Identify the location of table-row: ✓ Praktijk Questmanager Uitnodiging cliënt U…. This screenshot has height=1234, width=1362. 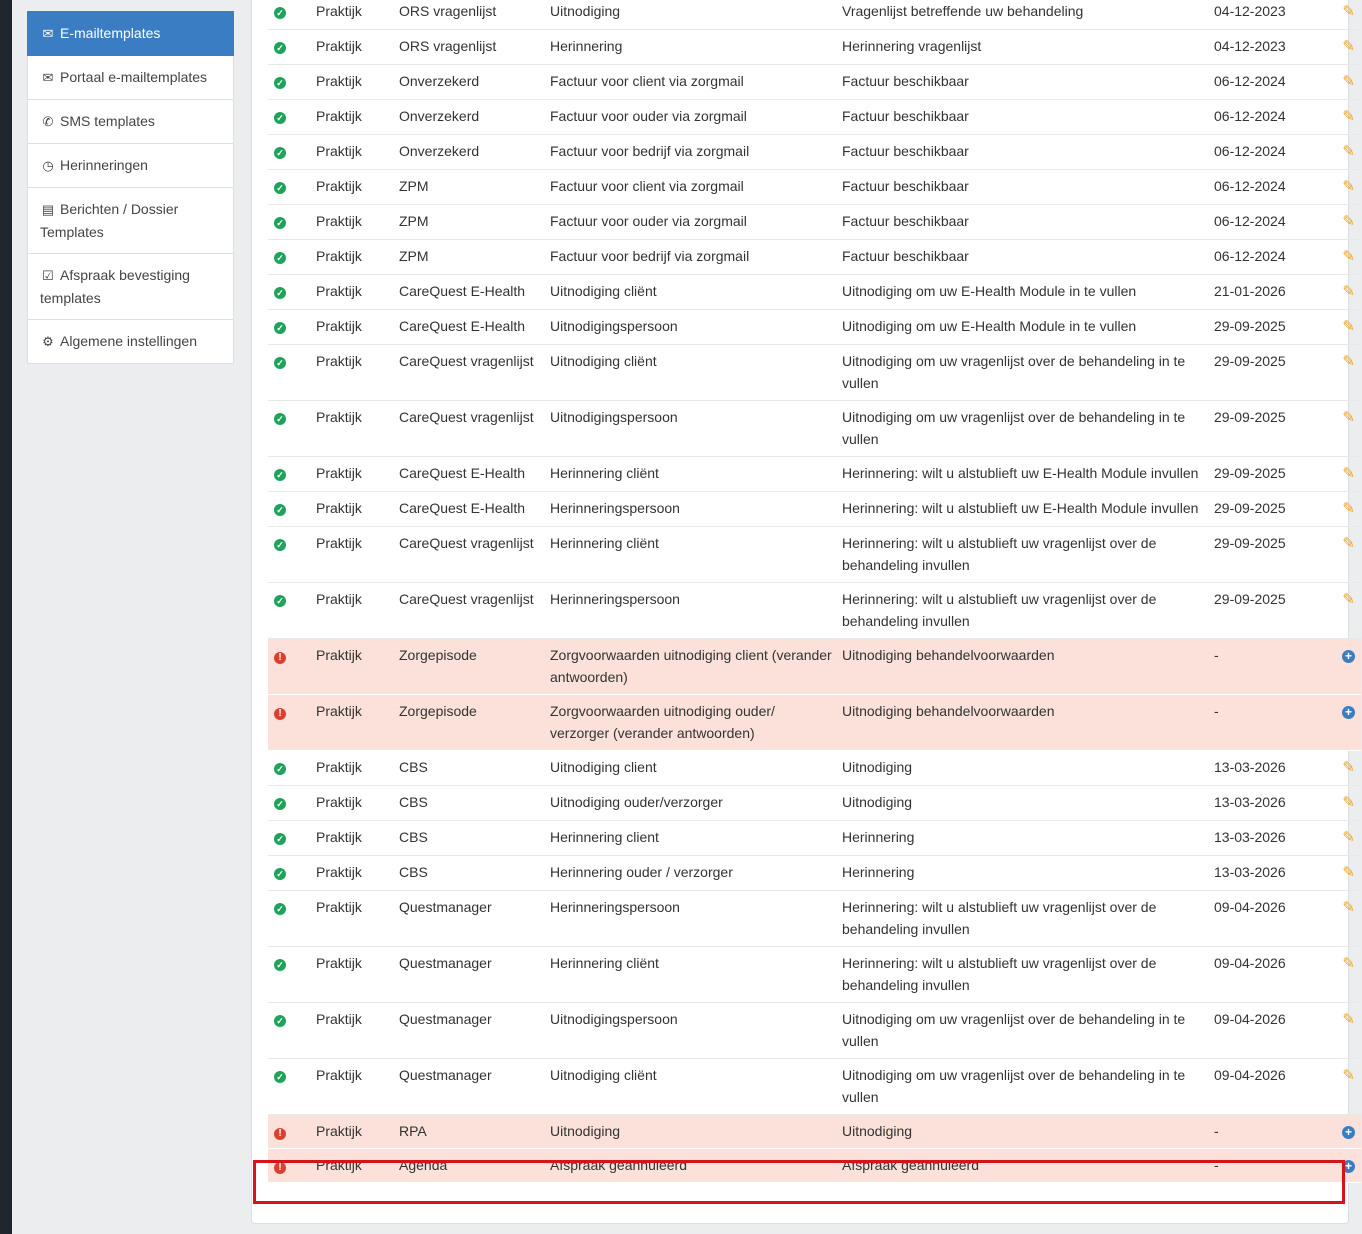
(814, 1087).